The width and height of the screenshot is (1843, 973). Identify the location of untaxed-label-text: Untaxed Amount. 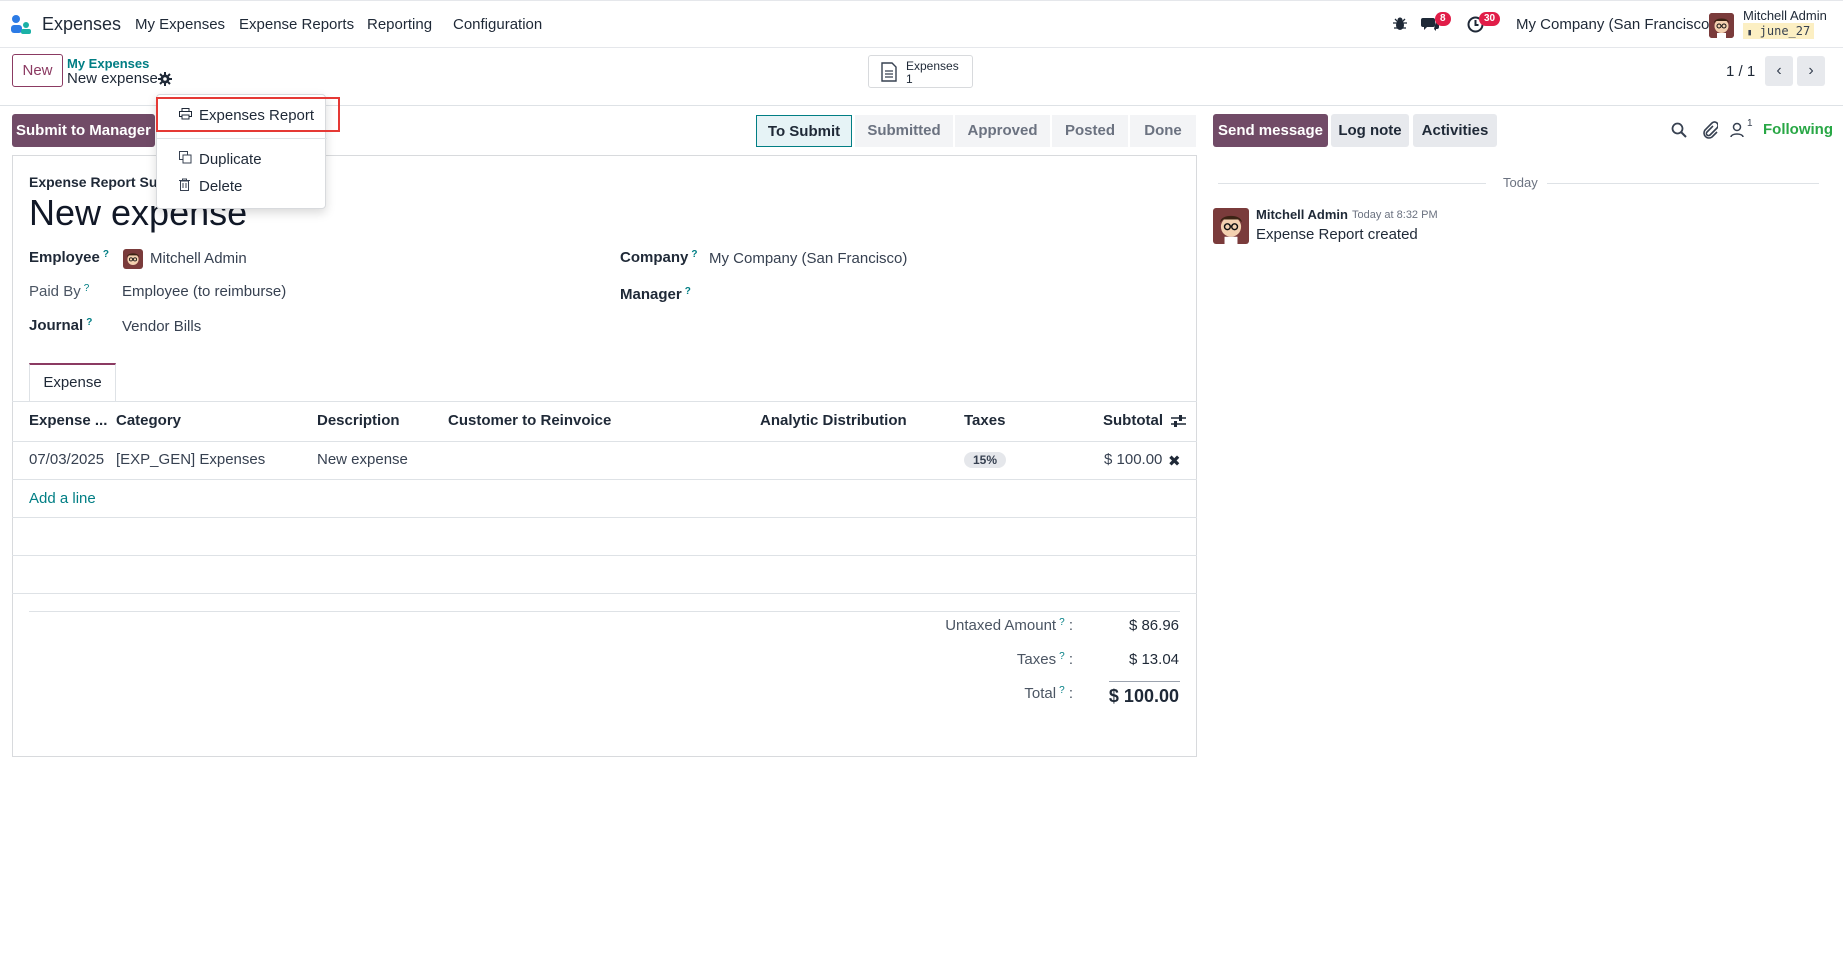
(1001, 625).